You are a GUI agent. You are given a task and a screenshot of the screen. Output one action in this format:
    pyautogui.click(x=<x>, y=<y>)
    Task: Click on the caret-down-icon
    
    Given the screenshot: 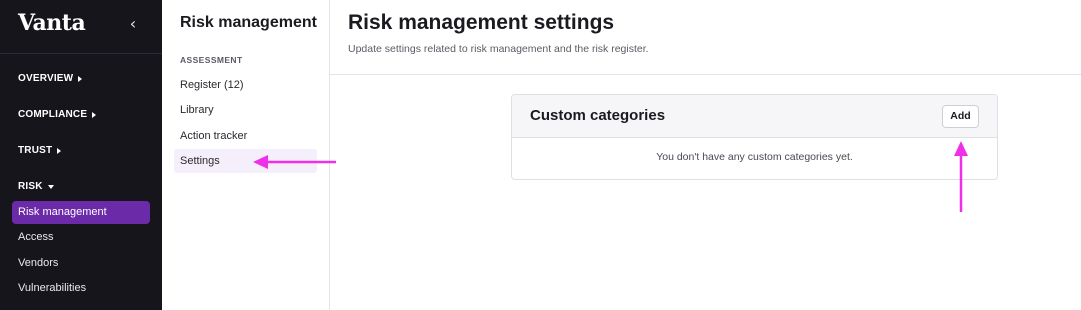 What is the action you would take?
    pyautogui.click(x=50, y=186)
    